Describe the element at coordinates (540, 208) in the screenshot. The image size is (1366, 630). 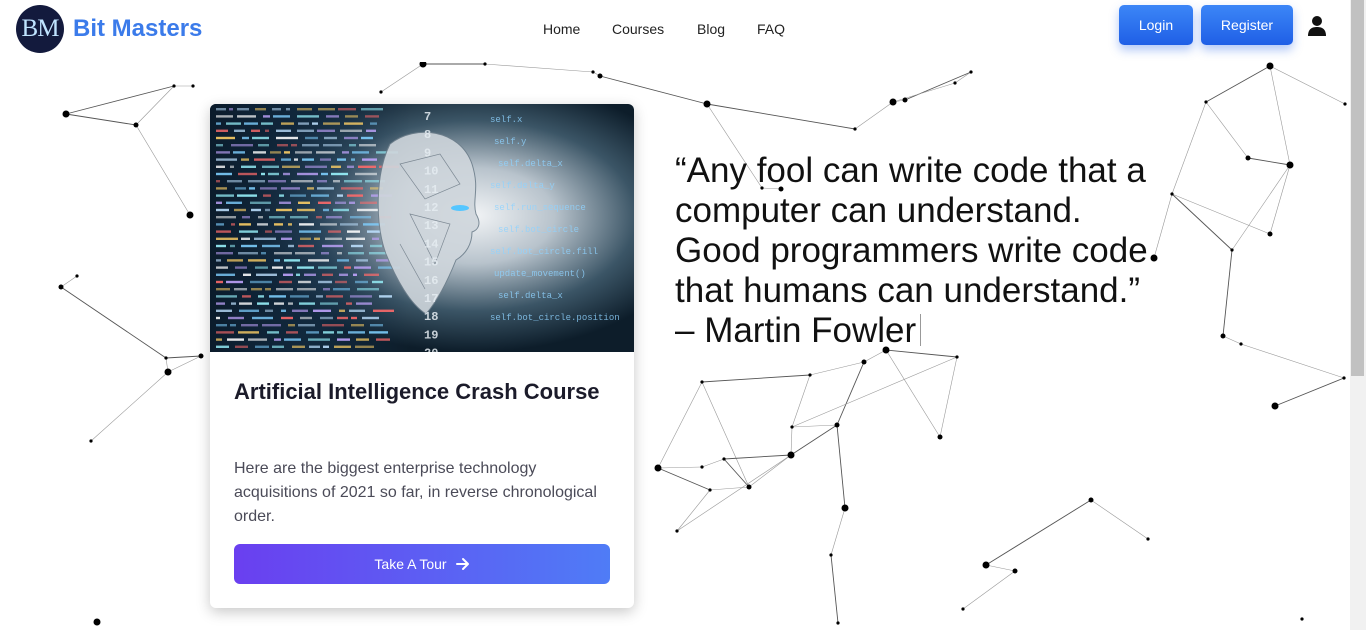
I see `svg-text: self.run_sequence` at that location.